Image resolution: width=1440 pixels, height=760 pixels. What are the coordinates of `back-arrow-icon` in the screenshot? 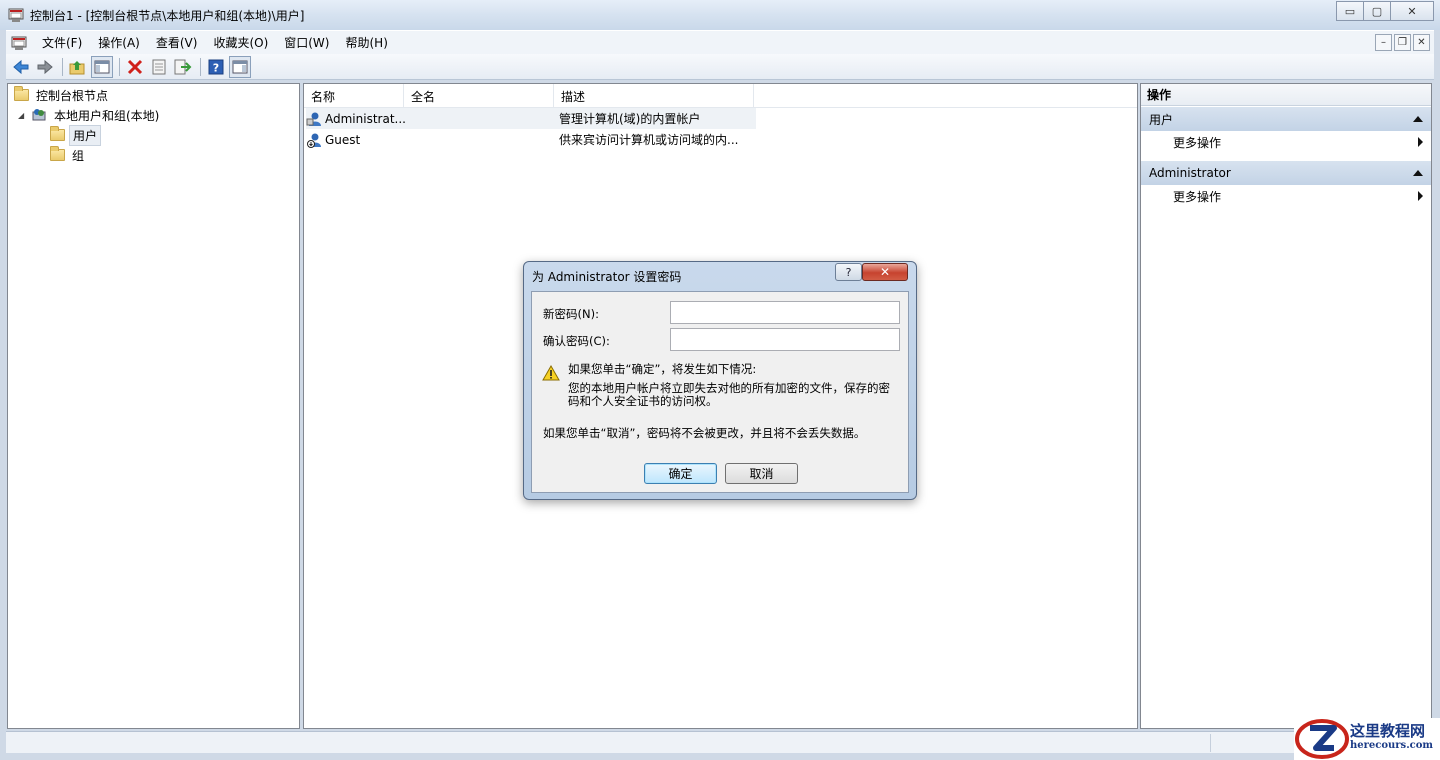 It's located at (21, 66).